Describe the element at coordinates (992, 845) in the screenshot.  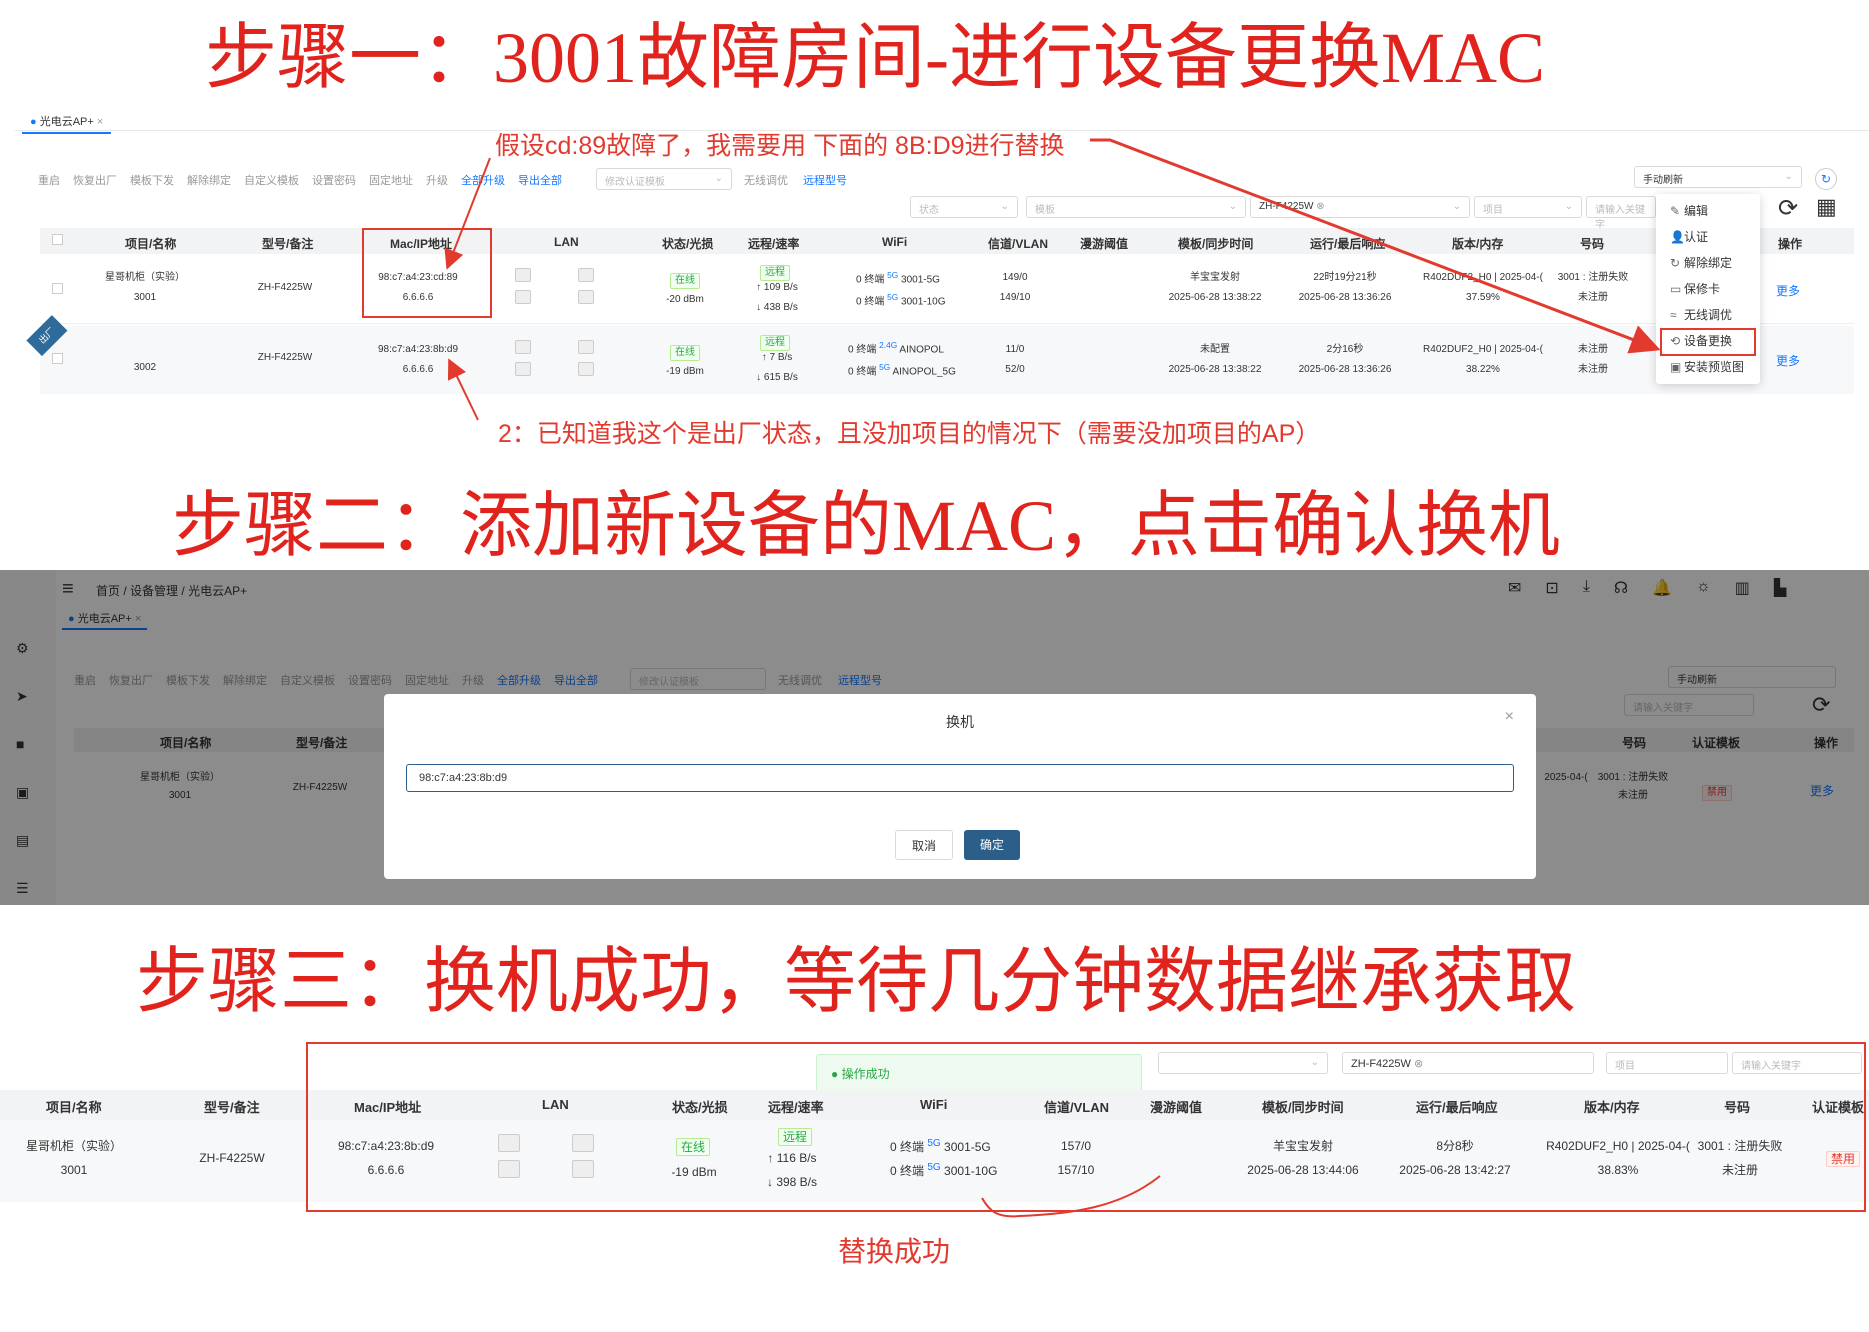
I see `confirm-button: 确定` at that location.